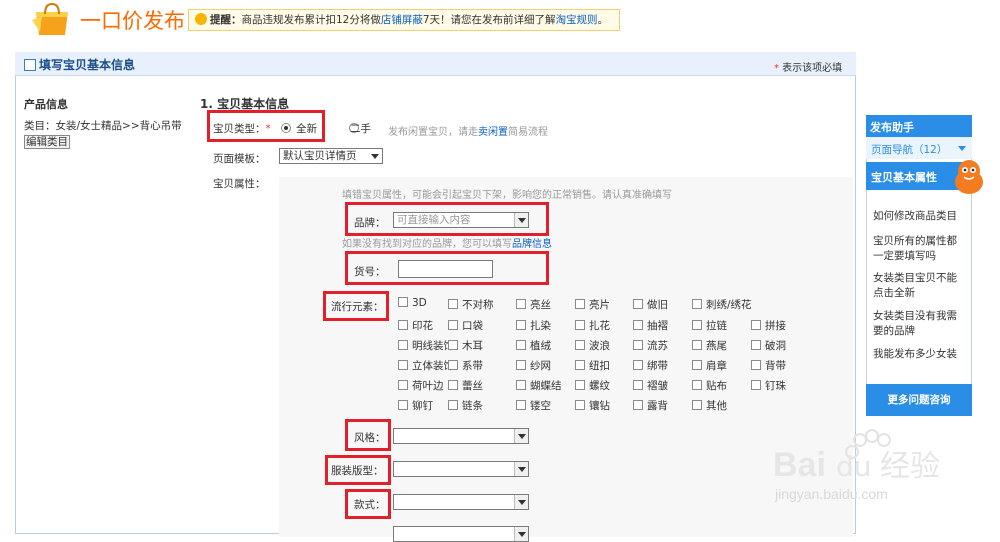 The height and width of the screenshot is (542, 1000). I want to click on element-option: 流苏, so click(650, 345).